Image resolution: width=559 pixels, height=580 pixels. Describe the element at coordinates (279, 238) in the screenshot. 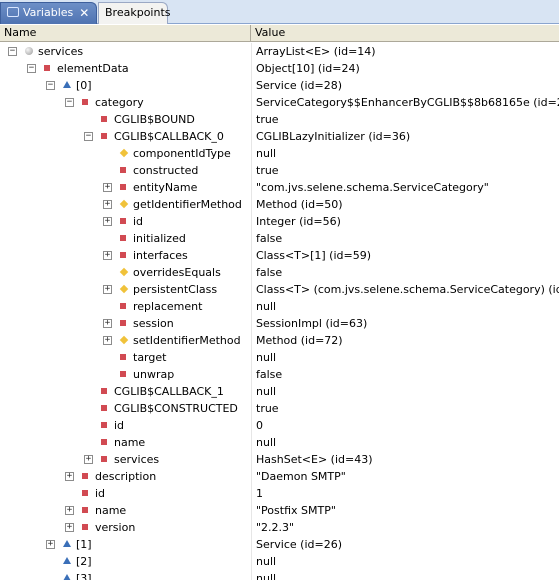

I see `tree-row: initialized false` at that location.